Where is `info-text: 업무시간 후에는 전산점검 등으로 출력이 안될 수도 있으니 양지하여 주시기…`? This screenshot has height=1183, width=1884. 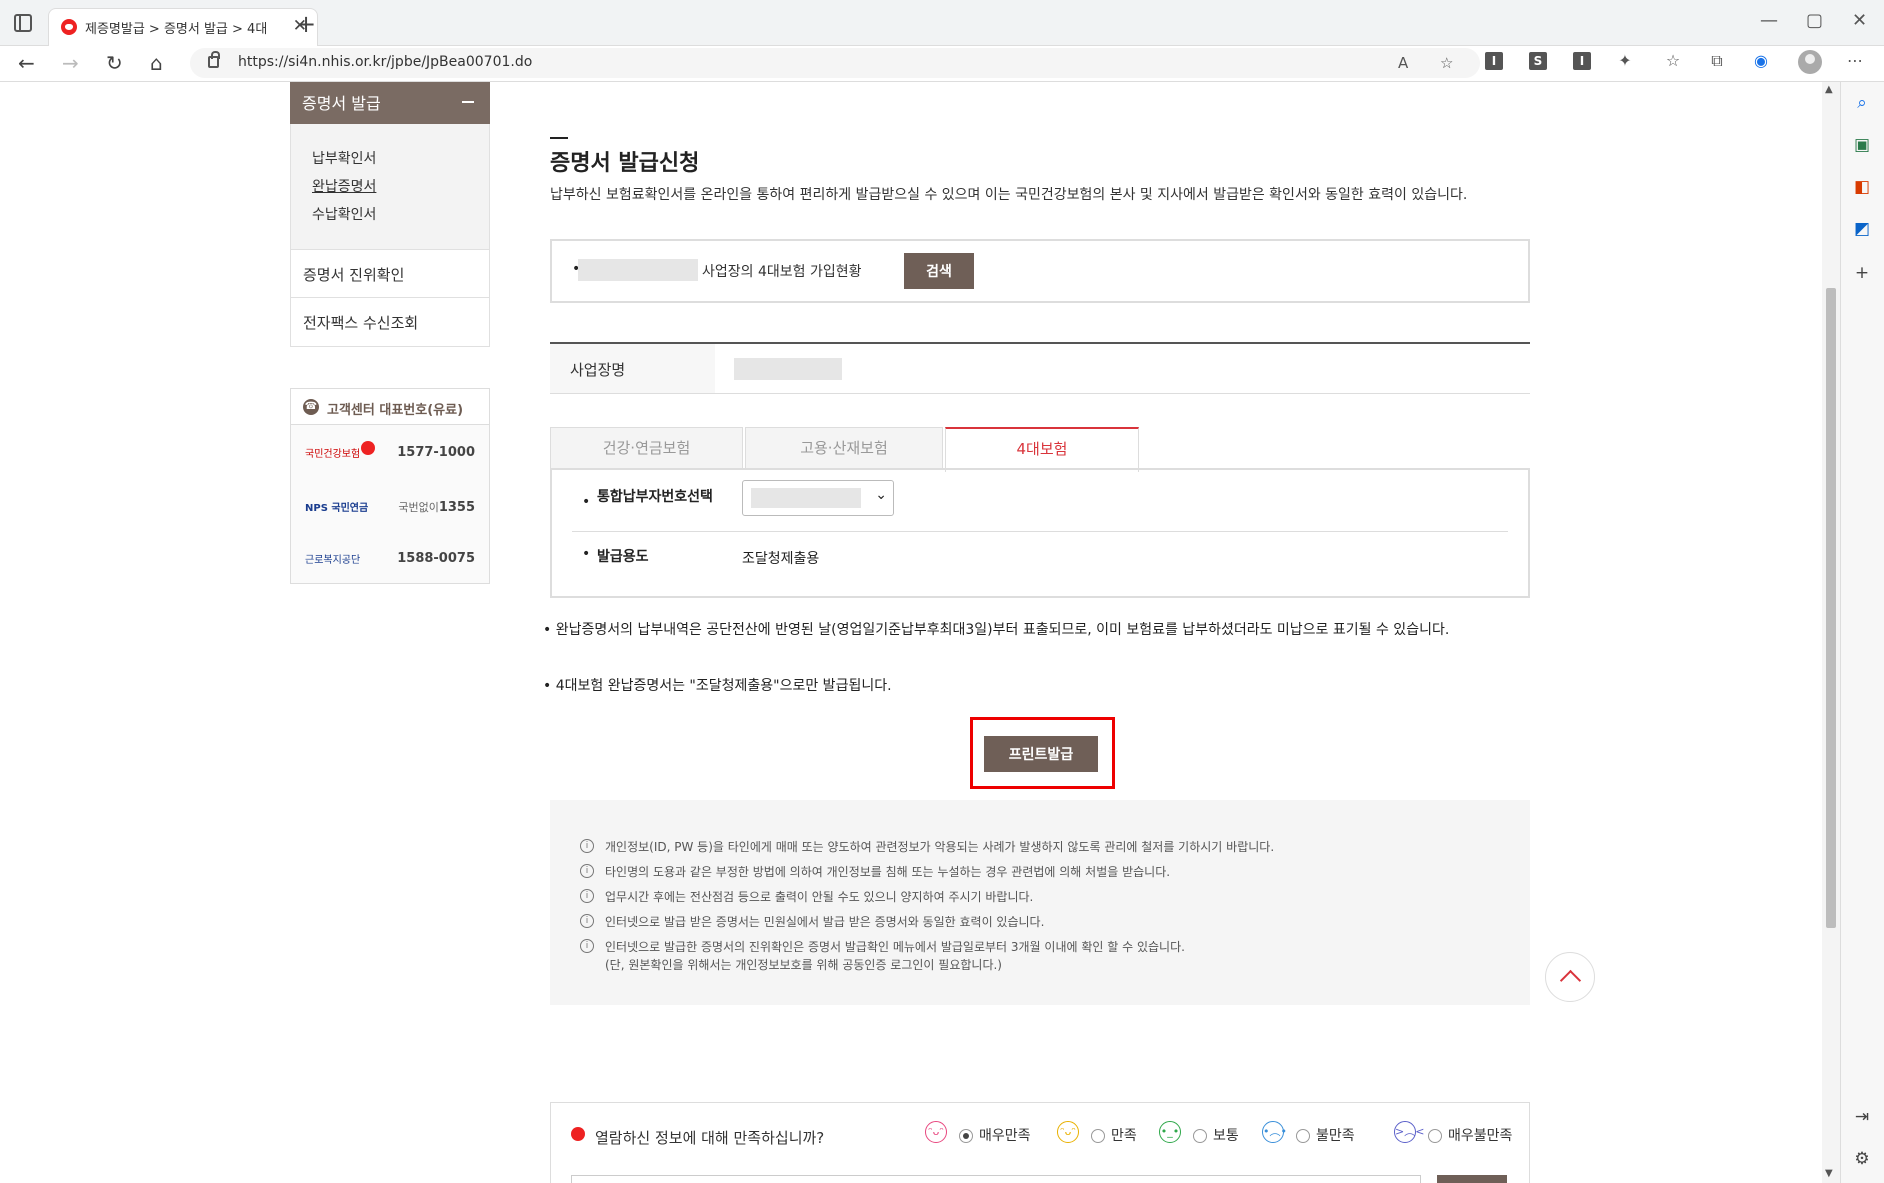 info-text: 업무시간 후에는 전산점검 등으로 출력이 안될 수도 있으니 양지하여 주시기… is located at coordinates (819, 897).